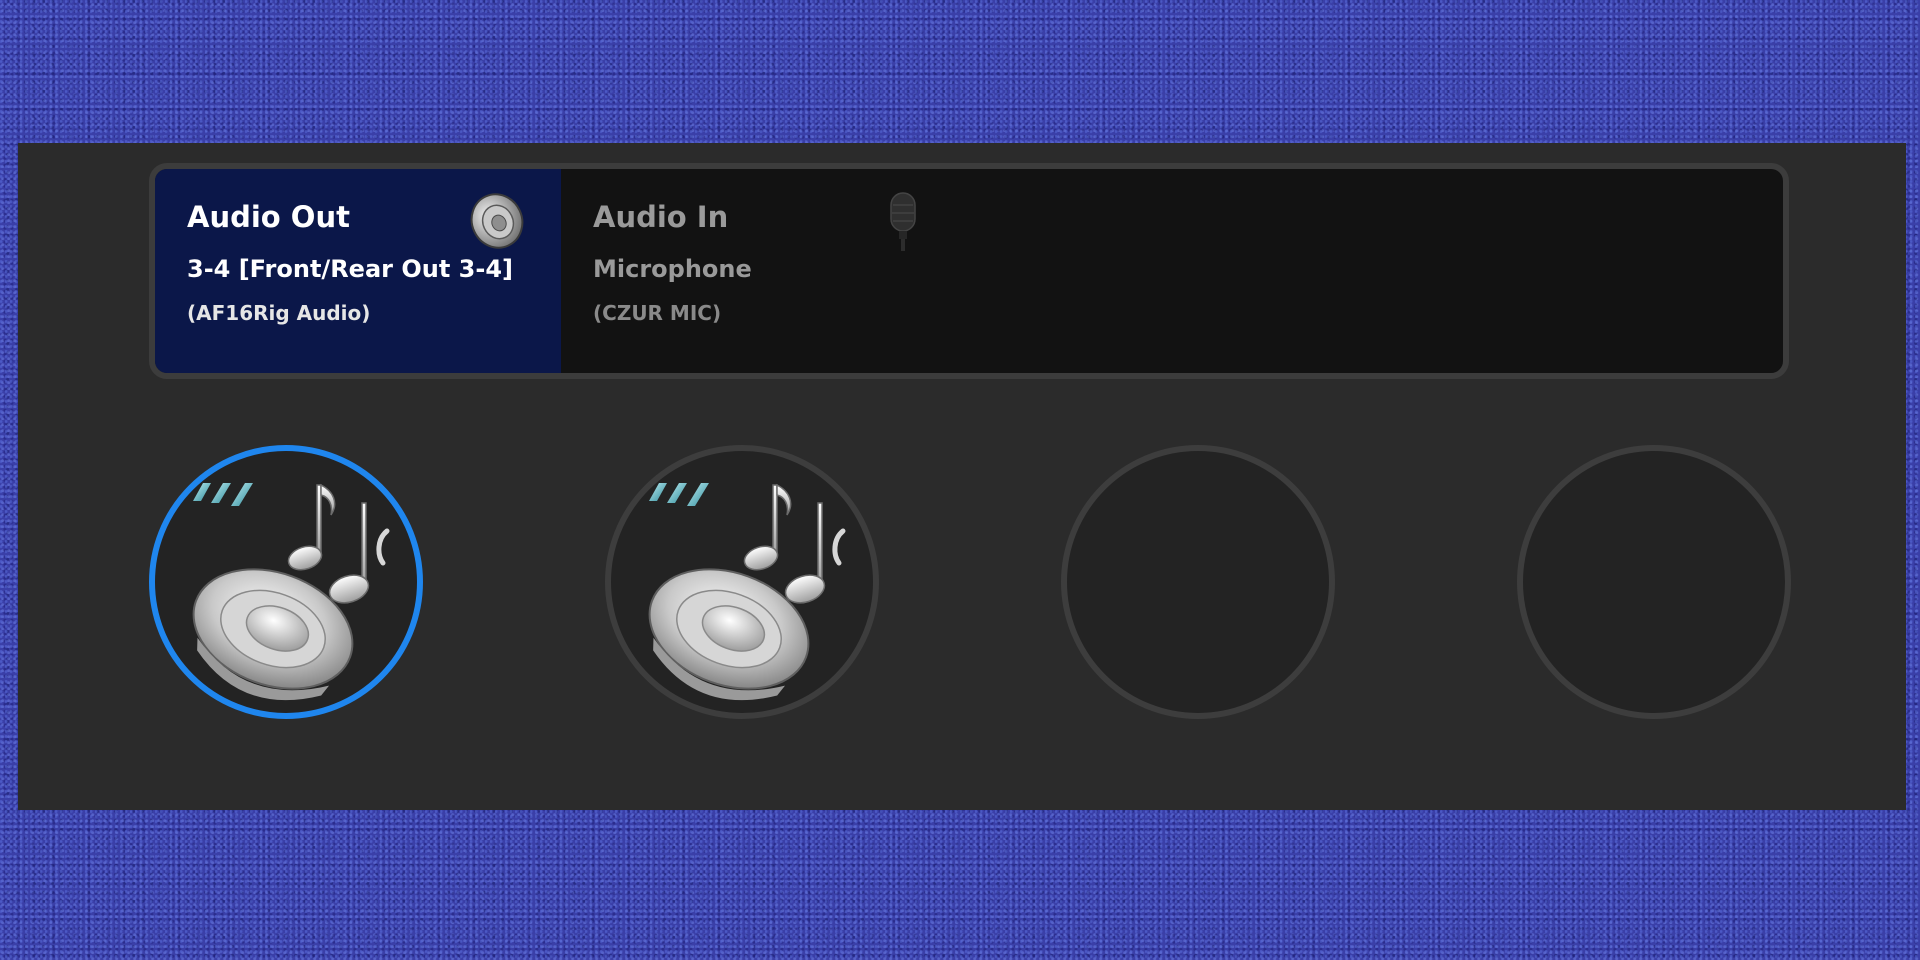 The width and height of the screenshot is (1920, 960). I want to click on speaker-icon, so click(497, 223).